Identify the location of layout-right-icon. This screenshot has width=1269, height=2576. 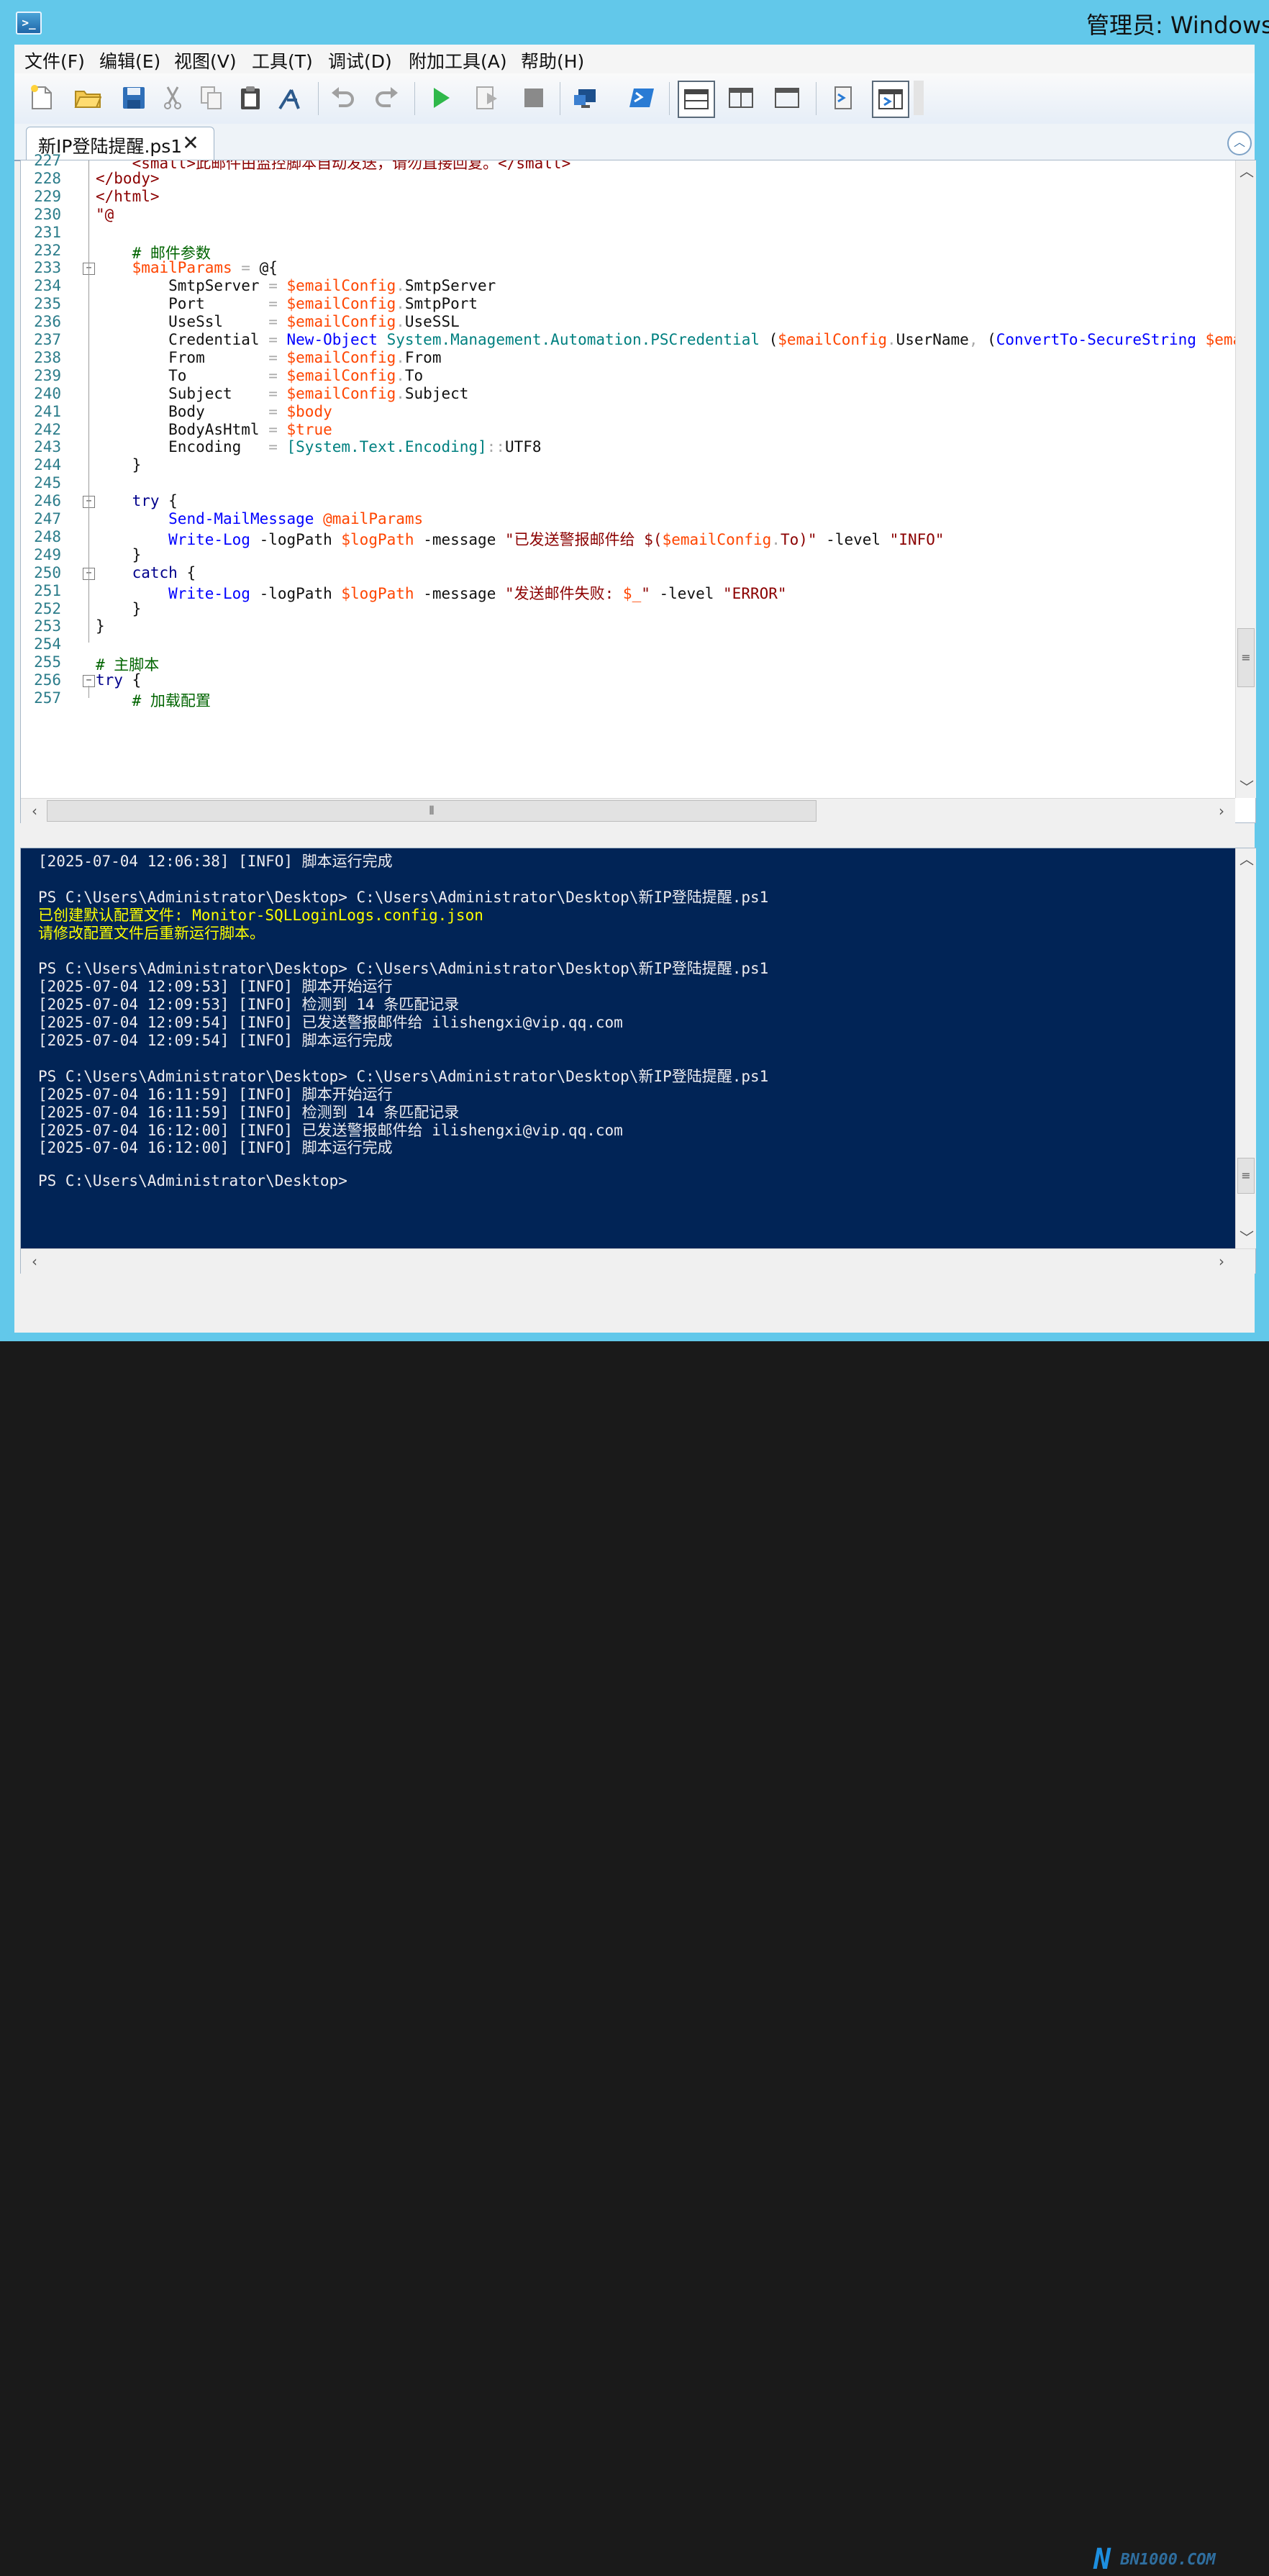
(741, 98).